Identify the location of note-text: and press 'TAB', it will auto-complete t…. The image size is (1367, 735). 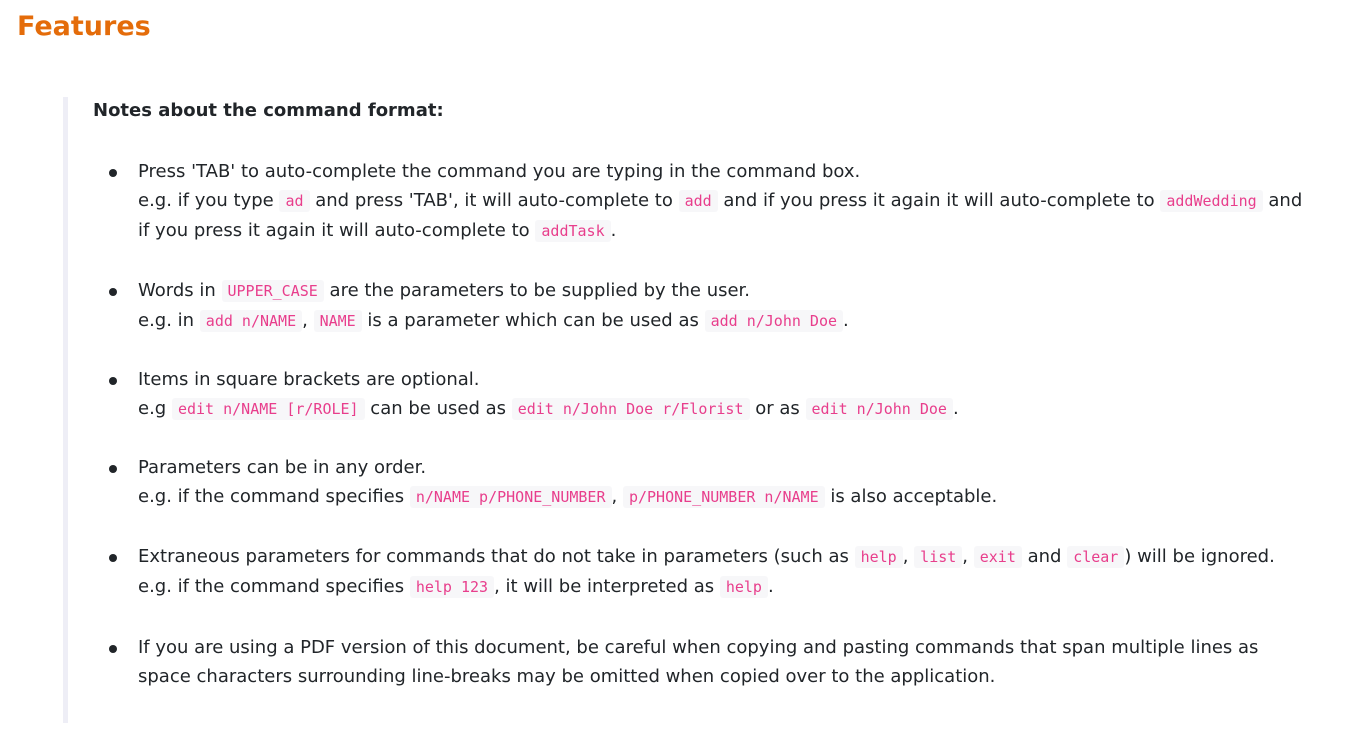
(494, 200).